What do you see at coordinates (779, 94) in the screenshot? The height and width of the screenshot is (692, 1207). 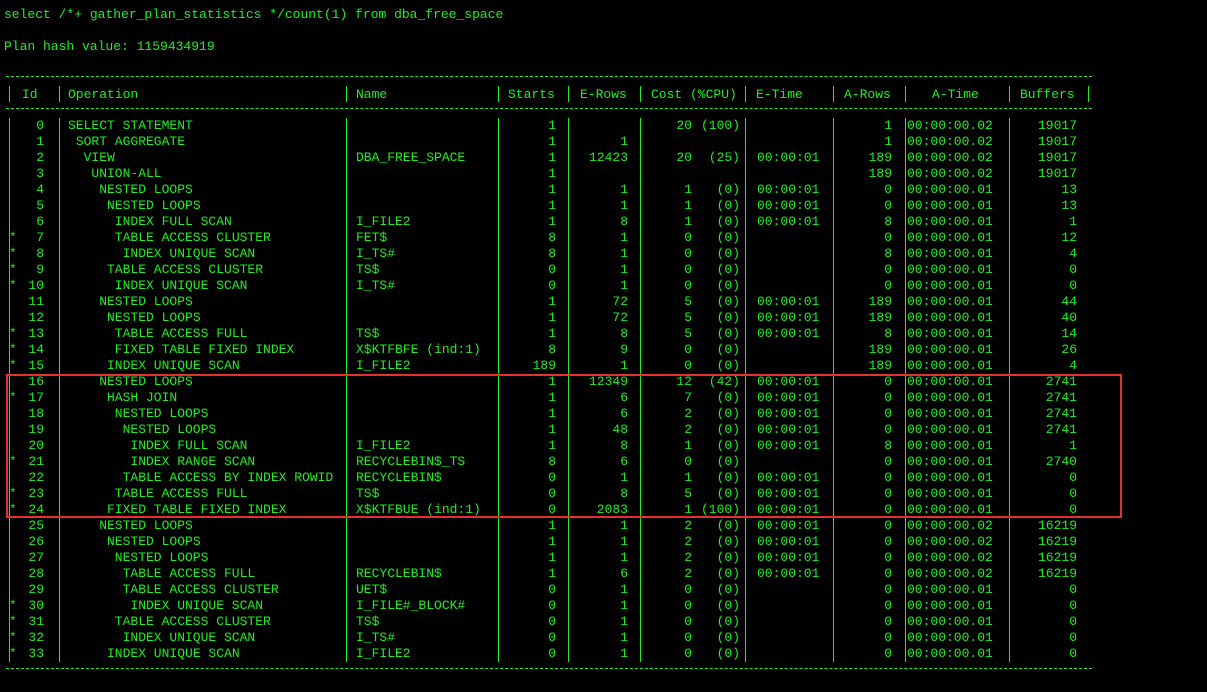 I see `header-etime: E-Time` at bounding box center [779, 94].